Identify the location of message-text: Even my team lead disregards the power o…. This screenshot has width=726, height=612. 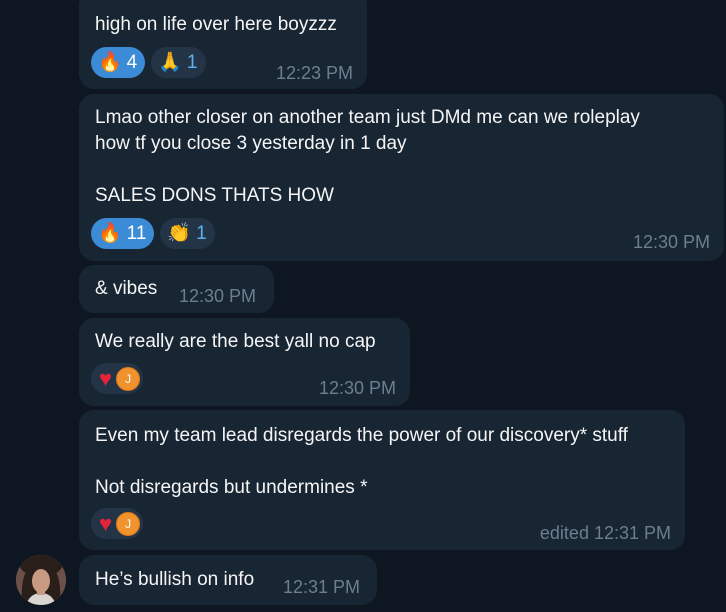
(361, 461).